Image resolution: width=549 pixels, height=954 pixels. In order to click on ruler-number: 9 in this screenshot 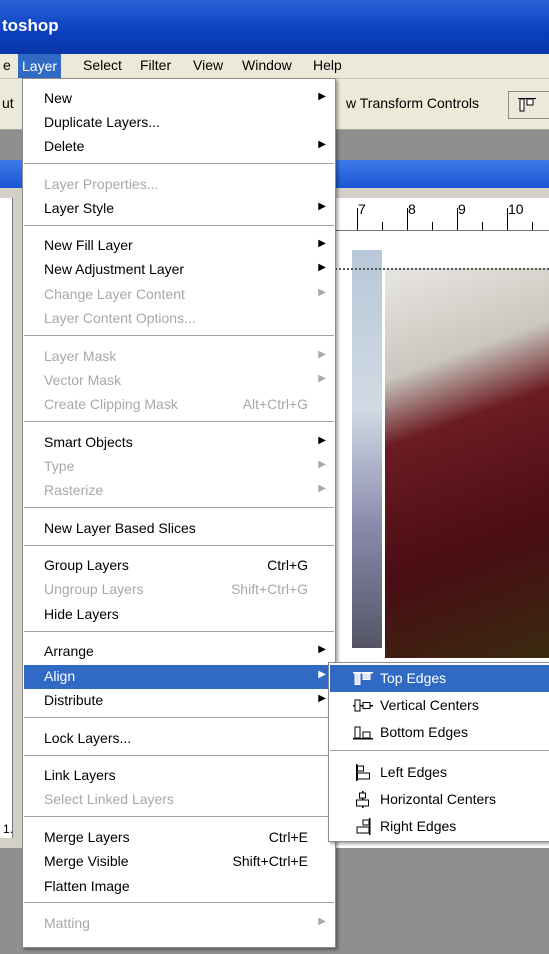, I will do `click(462, 209)`.